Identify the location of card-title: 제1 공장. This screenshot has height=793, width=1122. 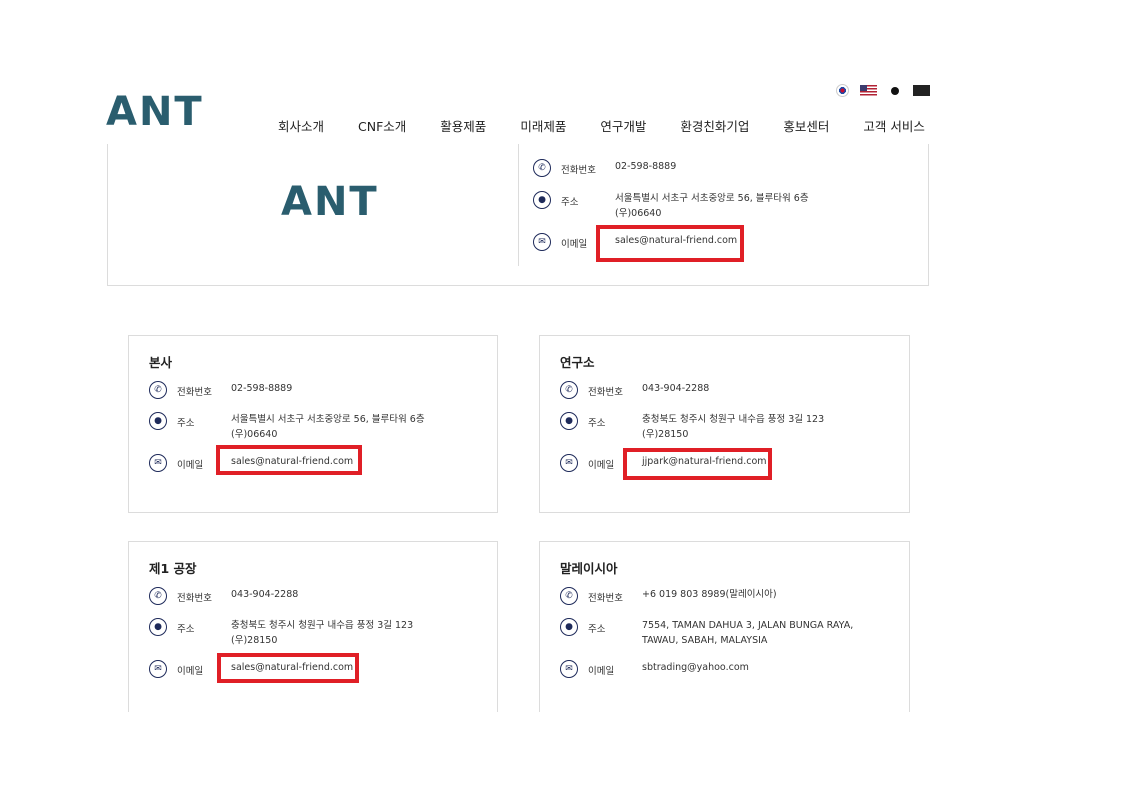
(173, 568).